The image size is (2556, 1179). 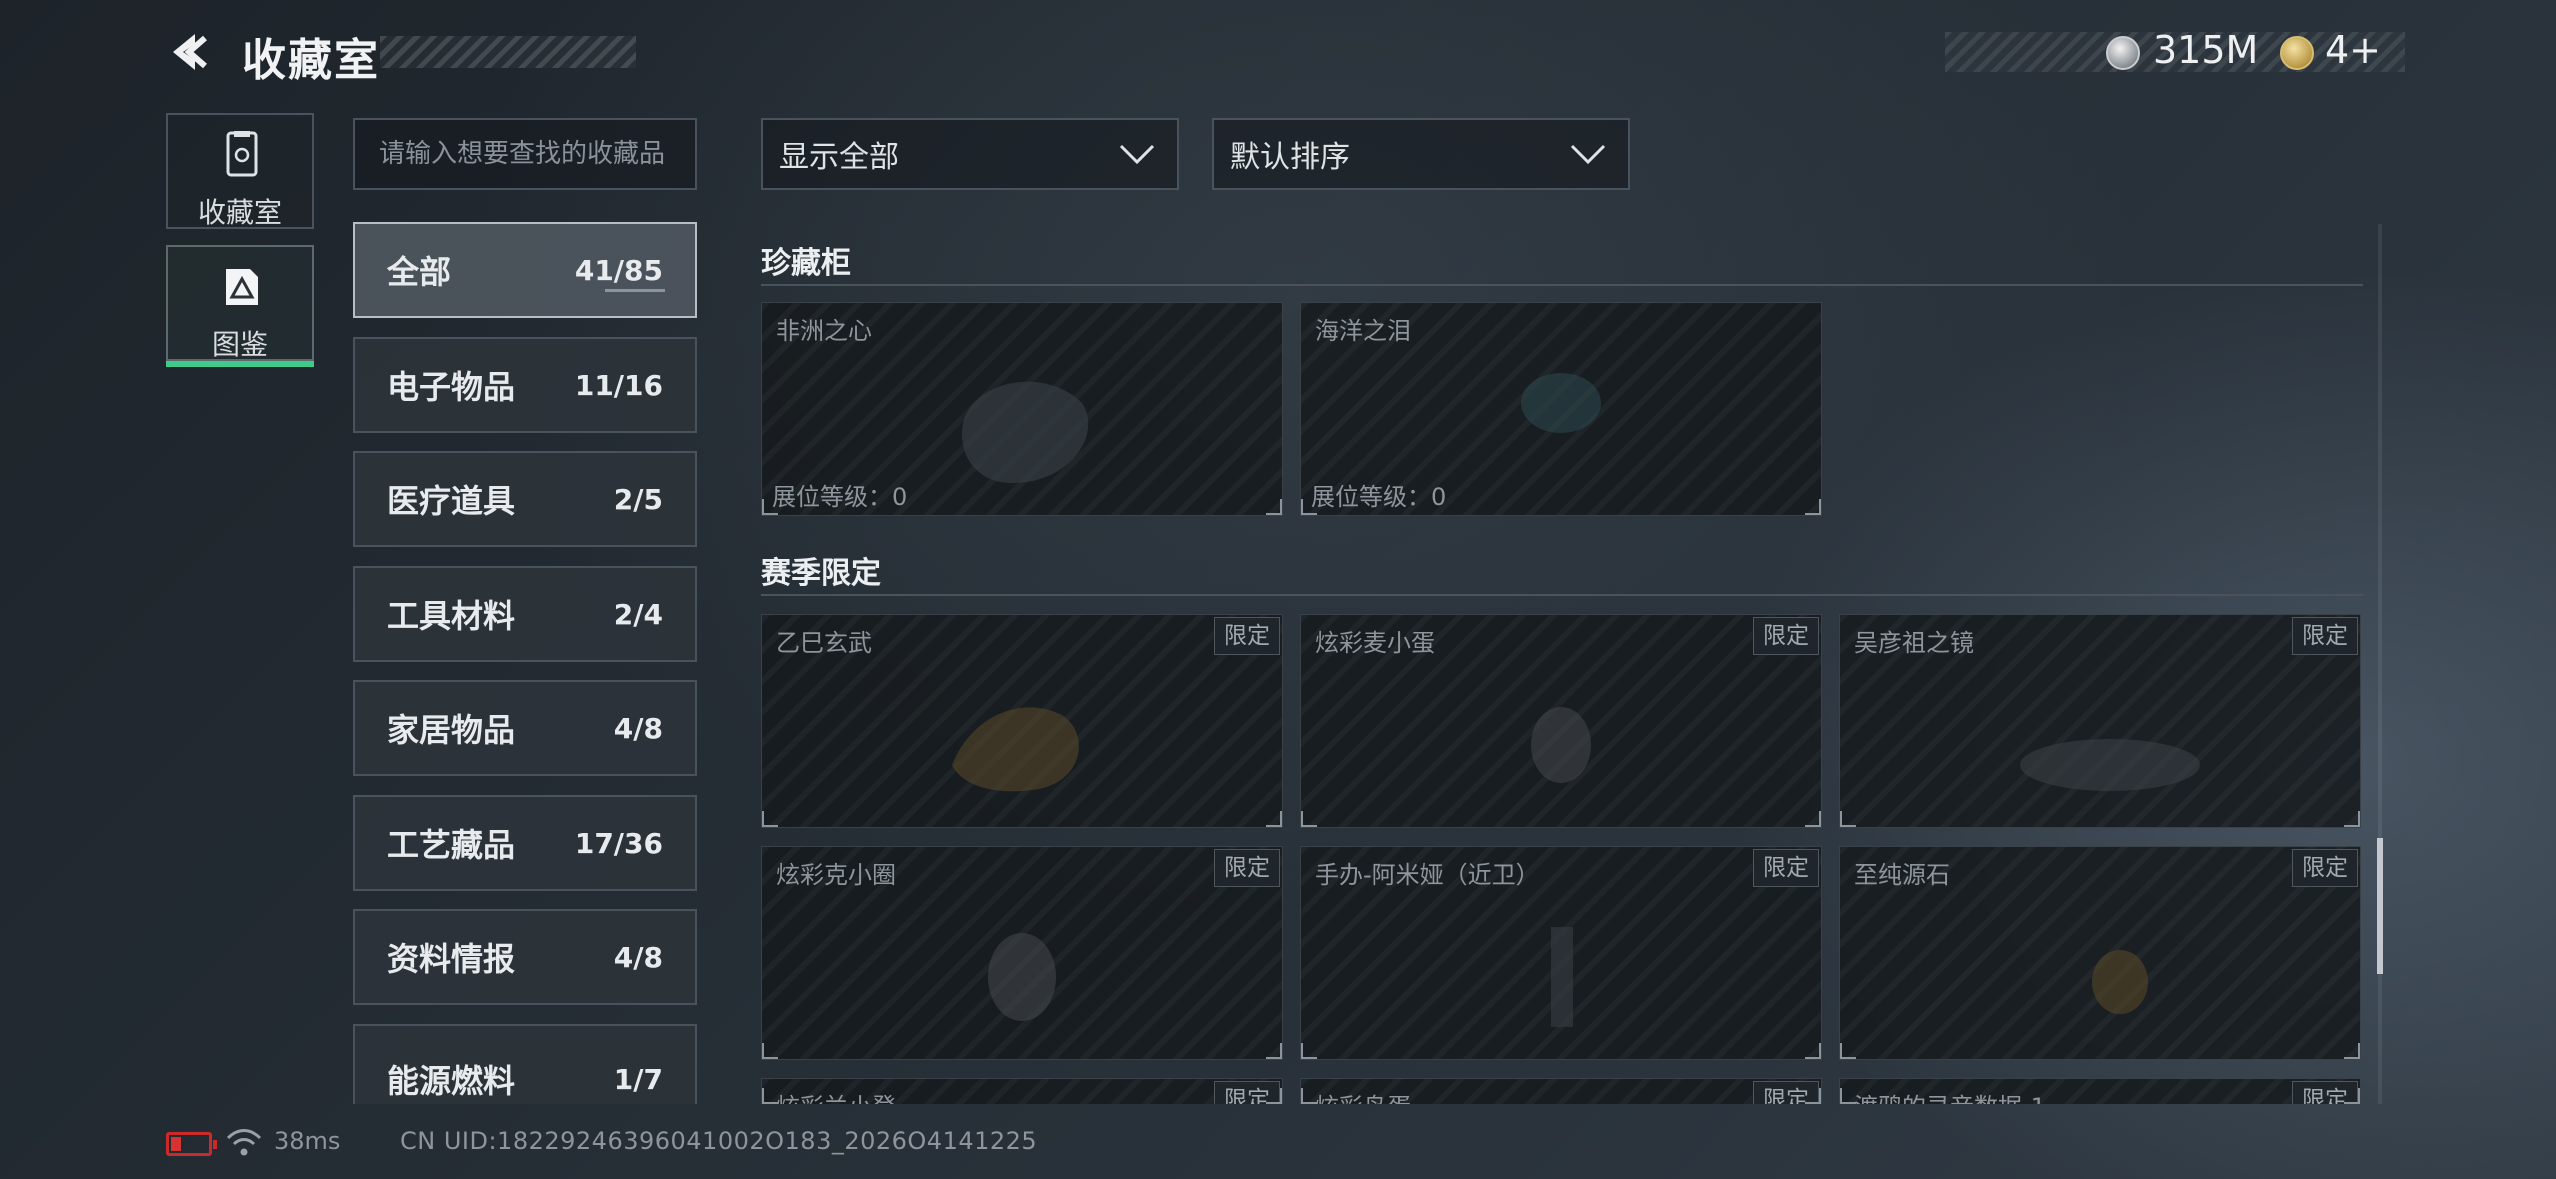 I want to click on section-title-treasure-cabinet: 珍藏柜, so click(x=806, y=263).